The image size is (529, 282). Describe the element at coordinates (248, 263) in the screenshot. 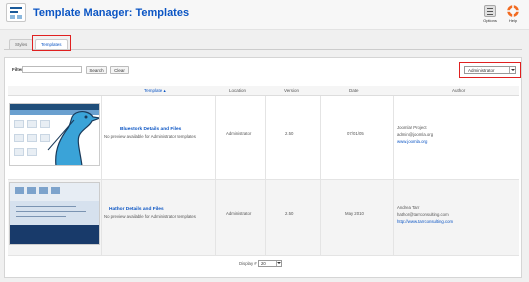

I see `display-count-label: Display #` at that location.